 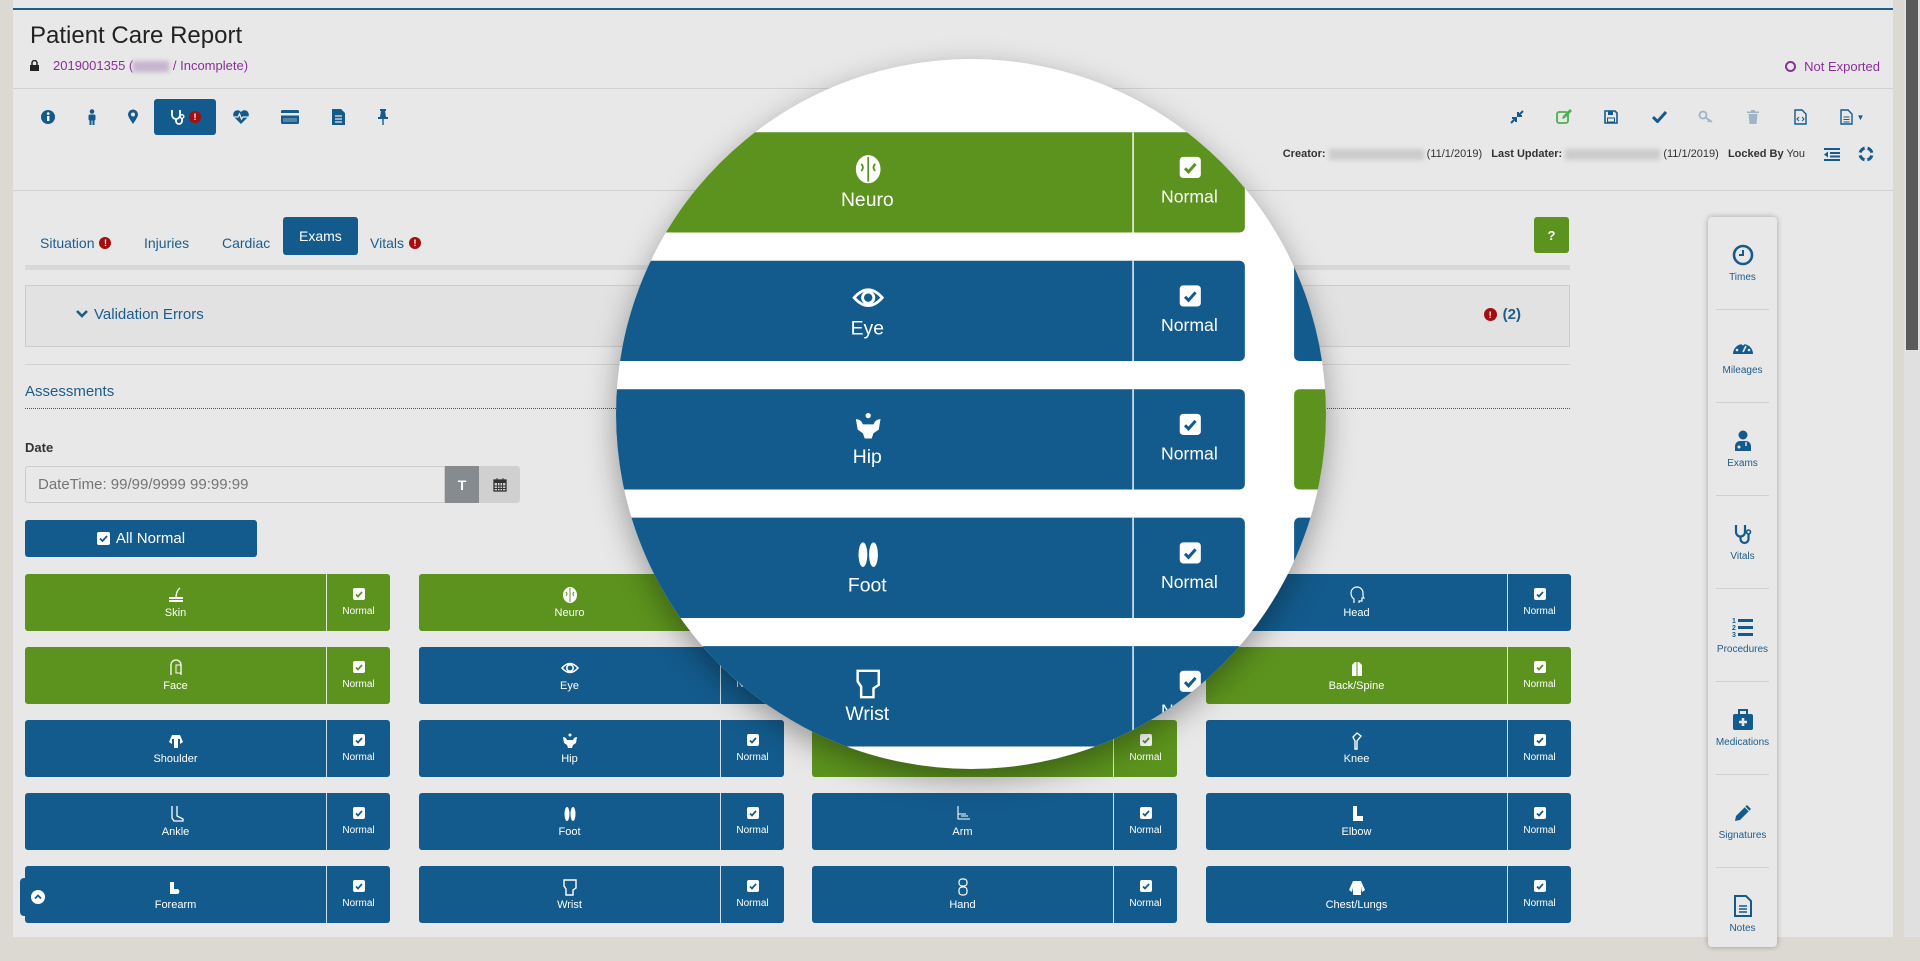 I want to click on validation-count: ! (2), so click(x=1502, y=314).